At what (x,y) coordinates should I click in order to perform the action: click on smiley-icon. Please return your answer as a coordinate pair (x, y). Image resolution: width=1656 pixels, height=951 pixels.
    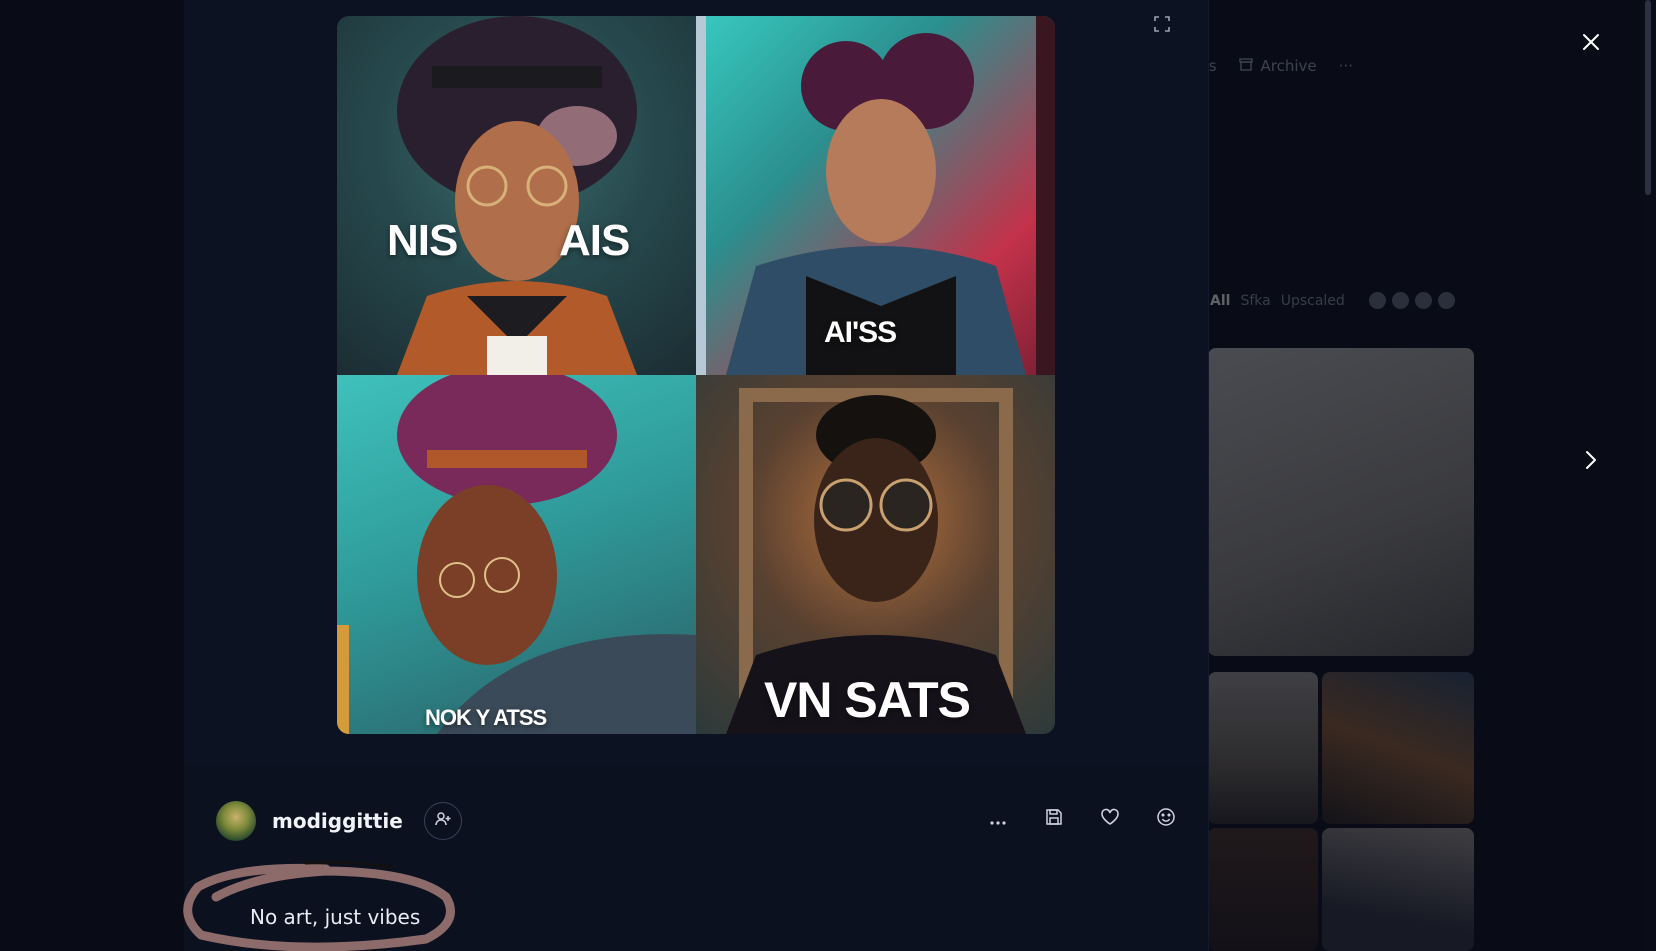
    Looking at the image, I should click on (1166, 819).